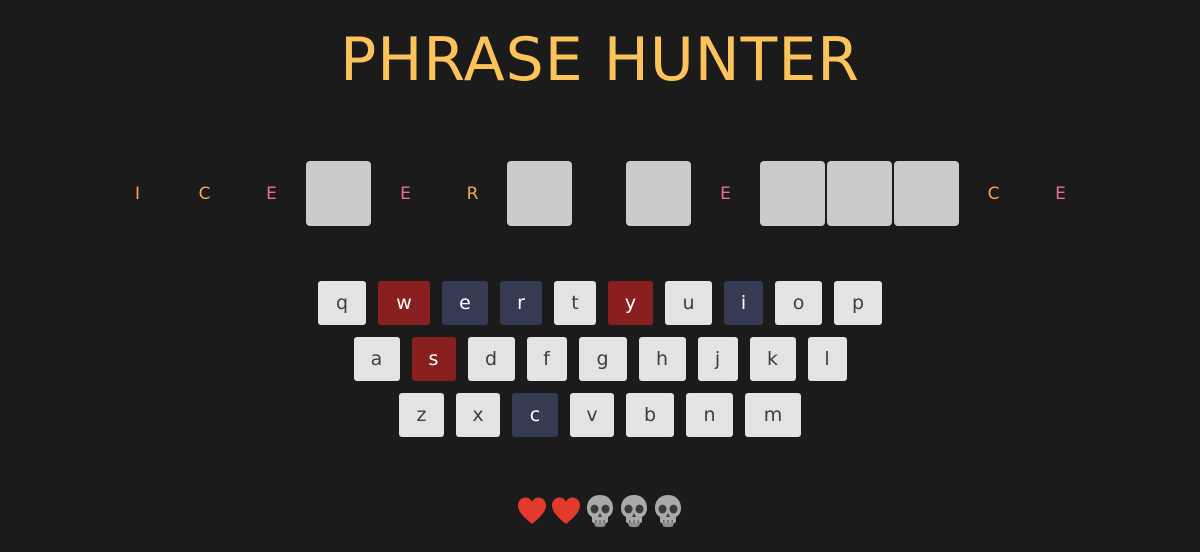 The width and height of the screenshot is (1200, 552). I want to click on key-e: e, so click(465, 303).